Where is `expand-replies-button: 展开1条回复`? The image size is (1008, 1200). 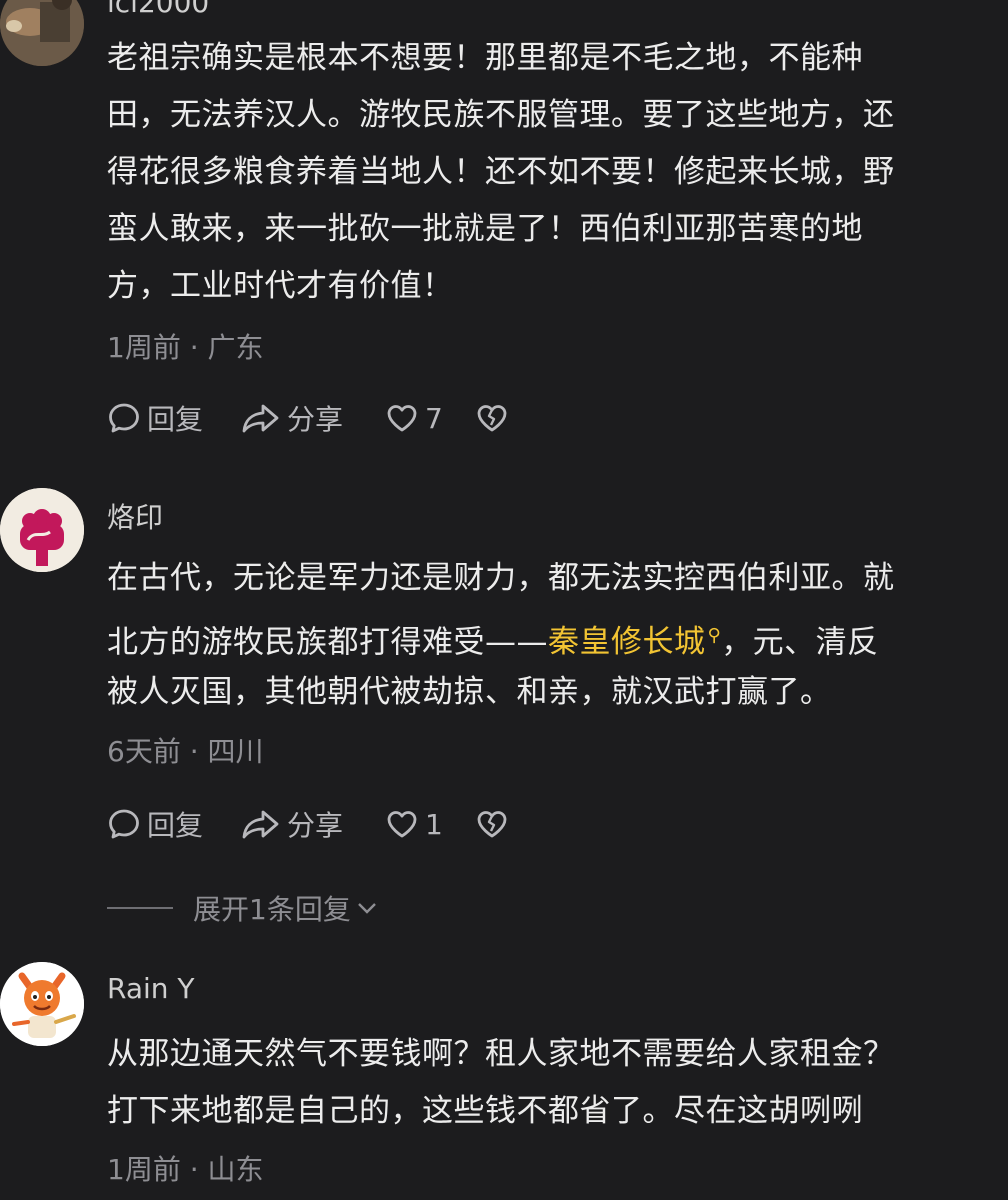 expand-replies-button: 展开1条回复 is located at coordinates (243, 908).